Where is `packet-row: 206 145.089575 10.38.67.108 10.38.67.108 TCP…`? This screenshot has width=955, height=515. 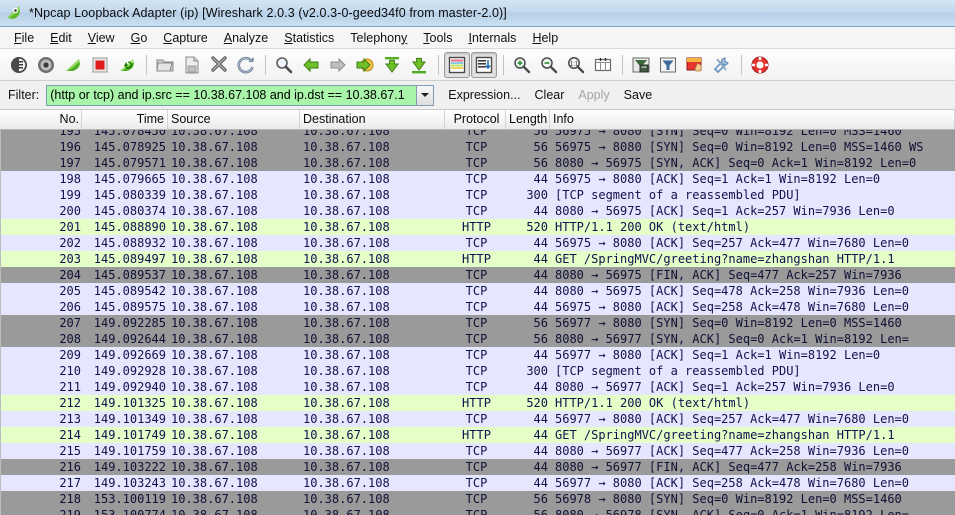
packet-row: 206 145.089575 10.38.67.108 10.38.67.108 TCP… is located at coordinates (478, 307).